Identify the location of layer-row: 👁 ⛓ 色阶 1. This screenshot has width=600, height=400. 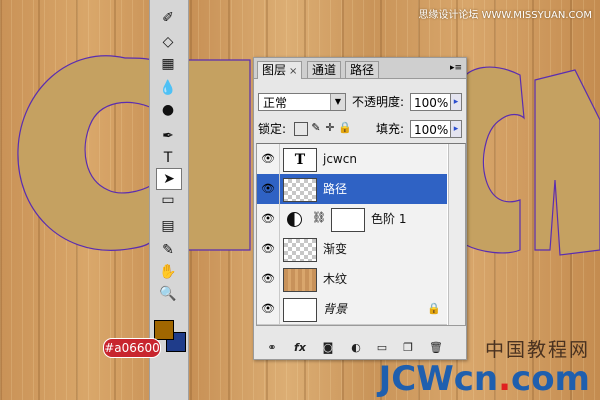
(352, 219).